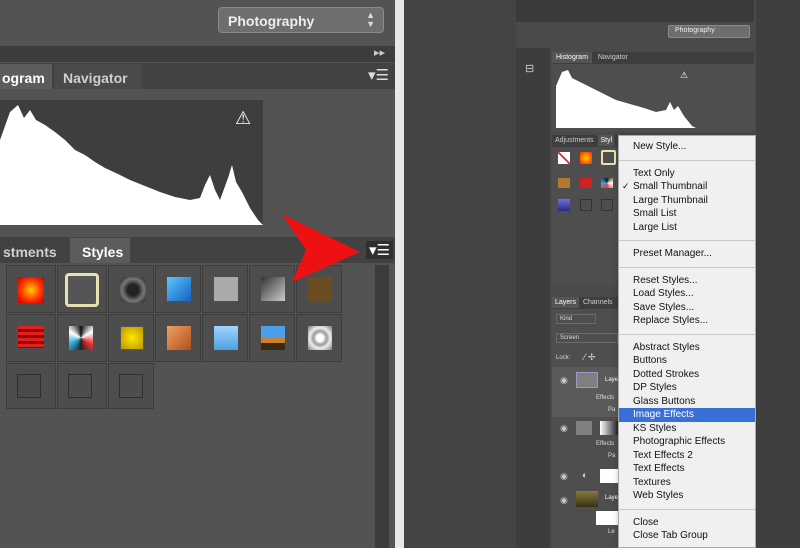 The width and height of the screenshot is (800, 548). What do you see at coordinates (687, 388) in the screenshot?
I see `menu-item-dp-styles: DP Styles` at bounding box center [687, 388].